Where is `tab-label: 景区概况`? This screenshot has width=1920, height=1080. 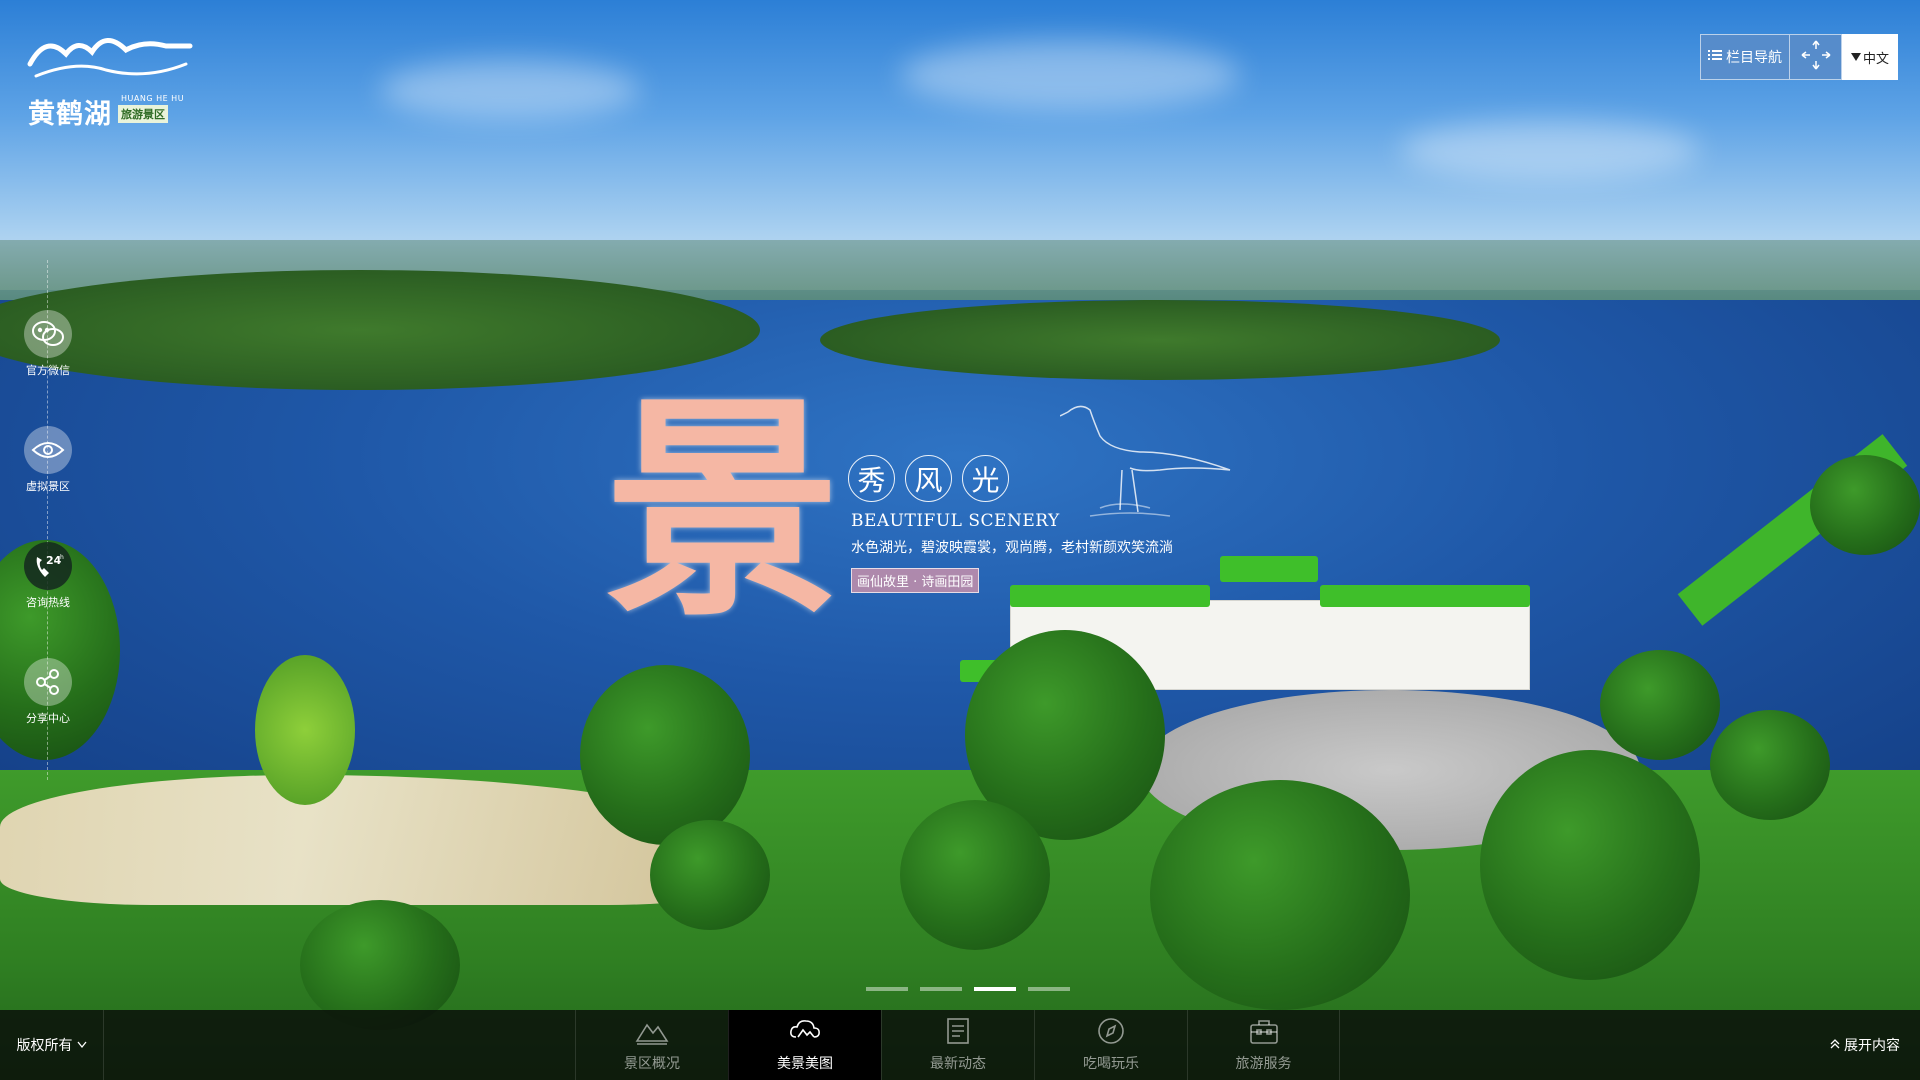 tab-label: 景区概况 is located at coordinates (652, 1064).